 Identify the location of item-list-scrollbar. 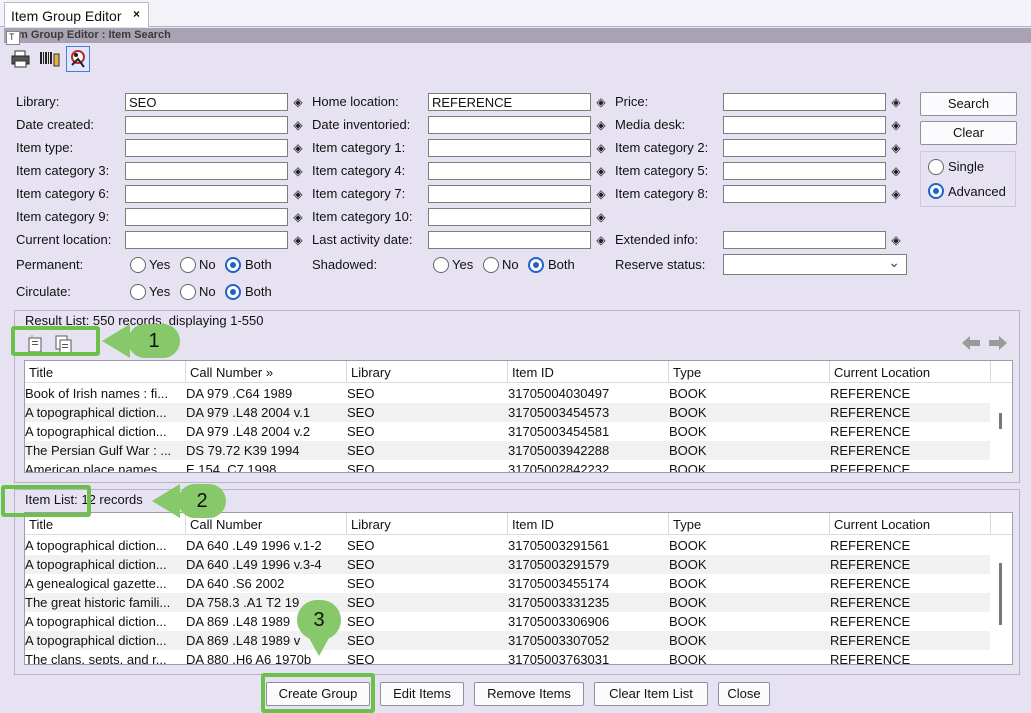
(1001, 599).